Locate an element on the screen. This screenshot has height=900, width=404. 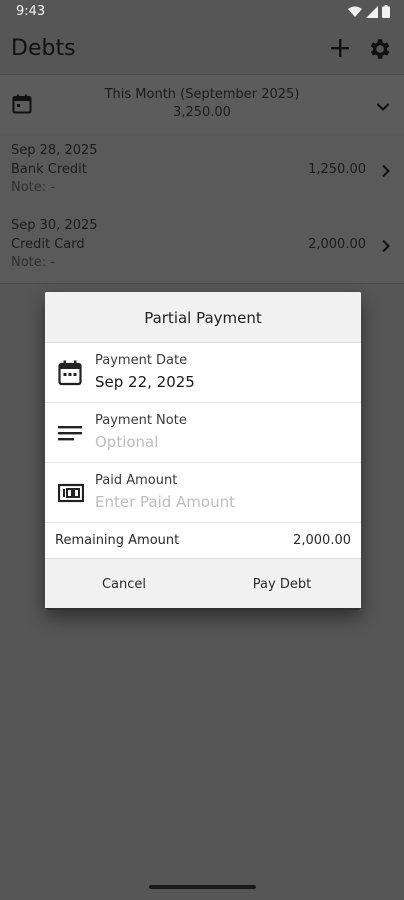
period-total: 3,250.00 is located at coordinates (202, 112).